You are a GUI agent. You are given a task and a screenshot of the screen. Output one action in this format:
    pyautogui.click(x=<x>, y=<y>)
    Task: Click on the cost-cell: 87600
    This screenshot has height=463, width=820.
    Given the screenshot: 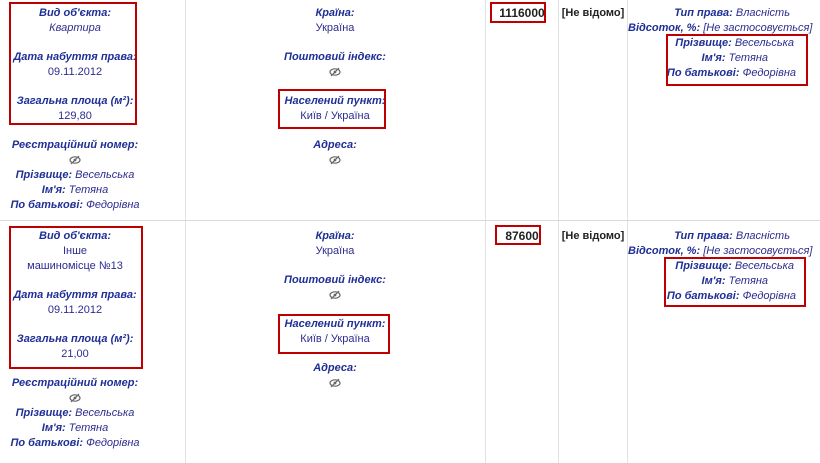 What is the action you would take?
    pyautogui.click(x=522, y=233)
    